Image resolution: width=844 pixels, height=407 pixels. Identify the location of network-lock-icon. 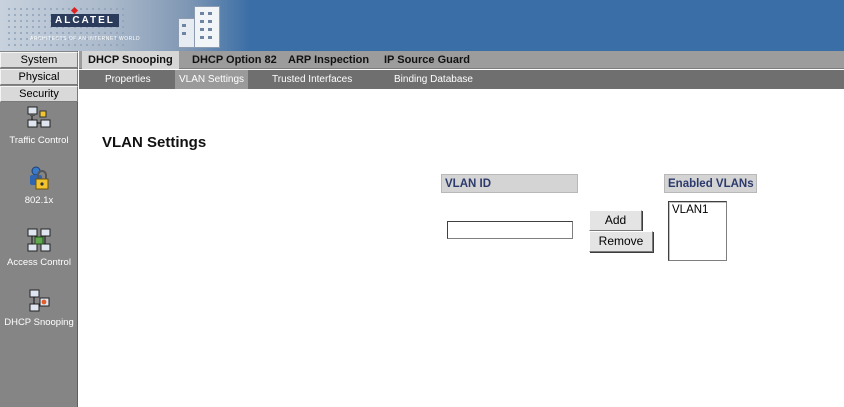
(39, 117).